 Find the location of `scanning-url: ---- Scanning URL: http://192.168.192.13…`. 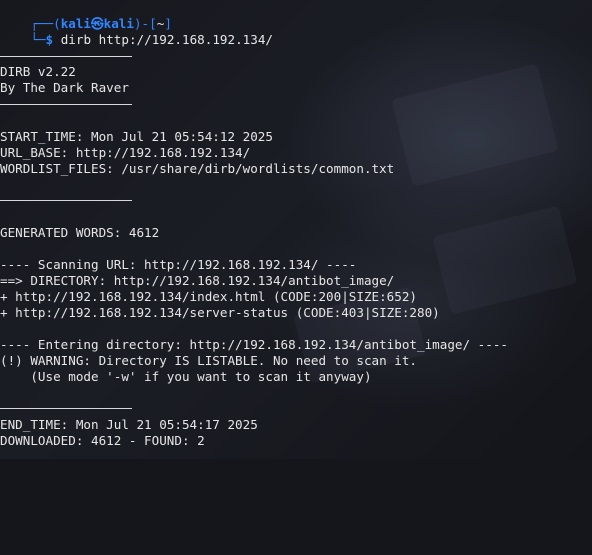

scanning-url: ---- Scanning URL: http://192.168.192.13… is located at coordinates (178, 264).